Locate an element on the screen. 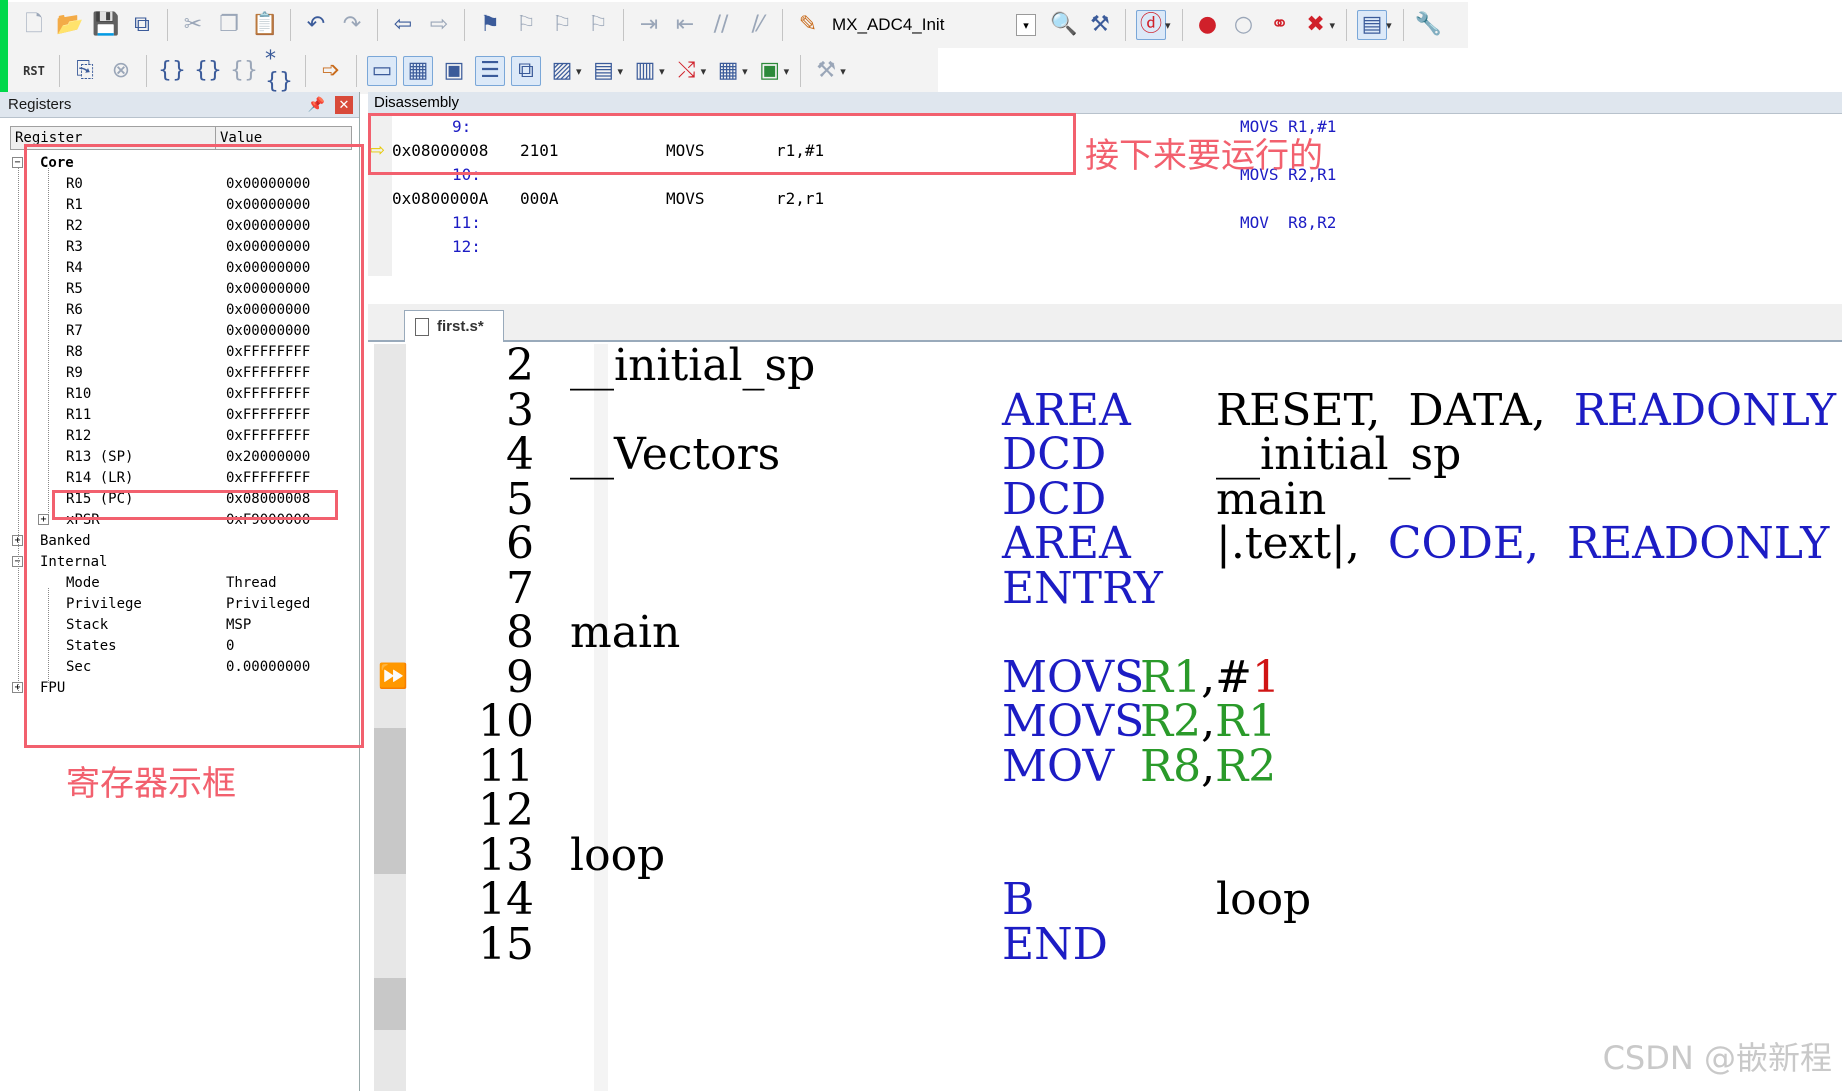 Image resolution: width=1842 pixels, height=1091 pixels. step-out-icon: {} is located at coordinates (244, 71).